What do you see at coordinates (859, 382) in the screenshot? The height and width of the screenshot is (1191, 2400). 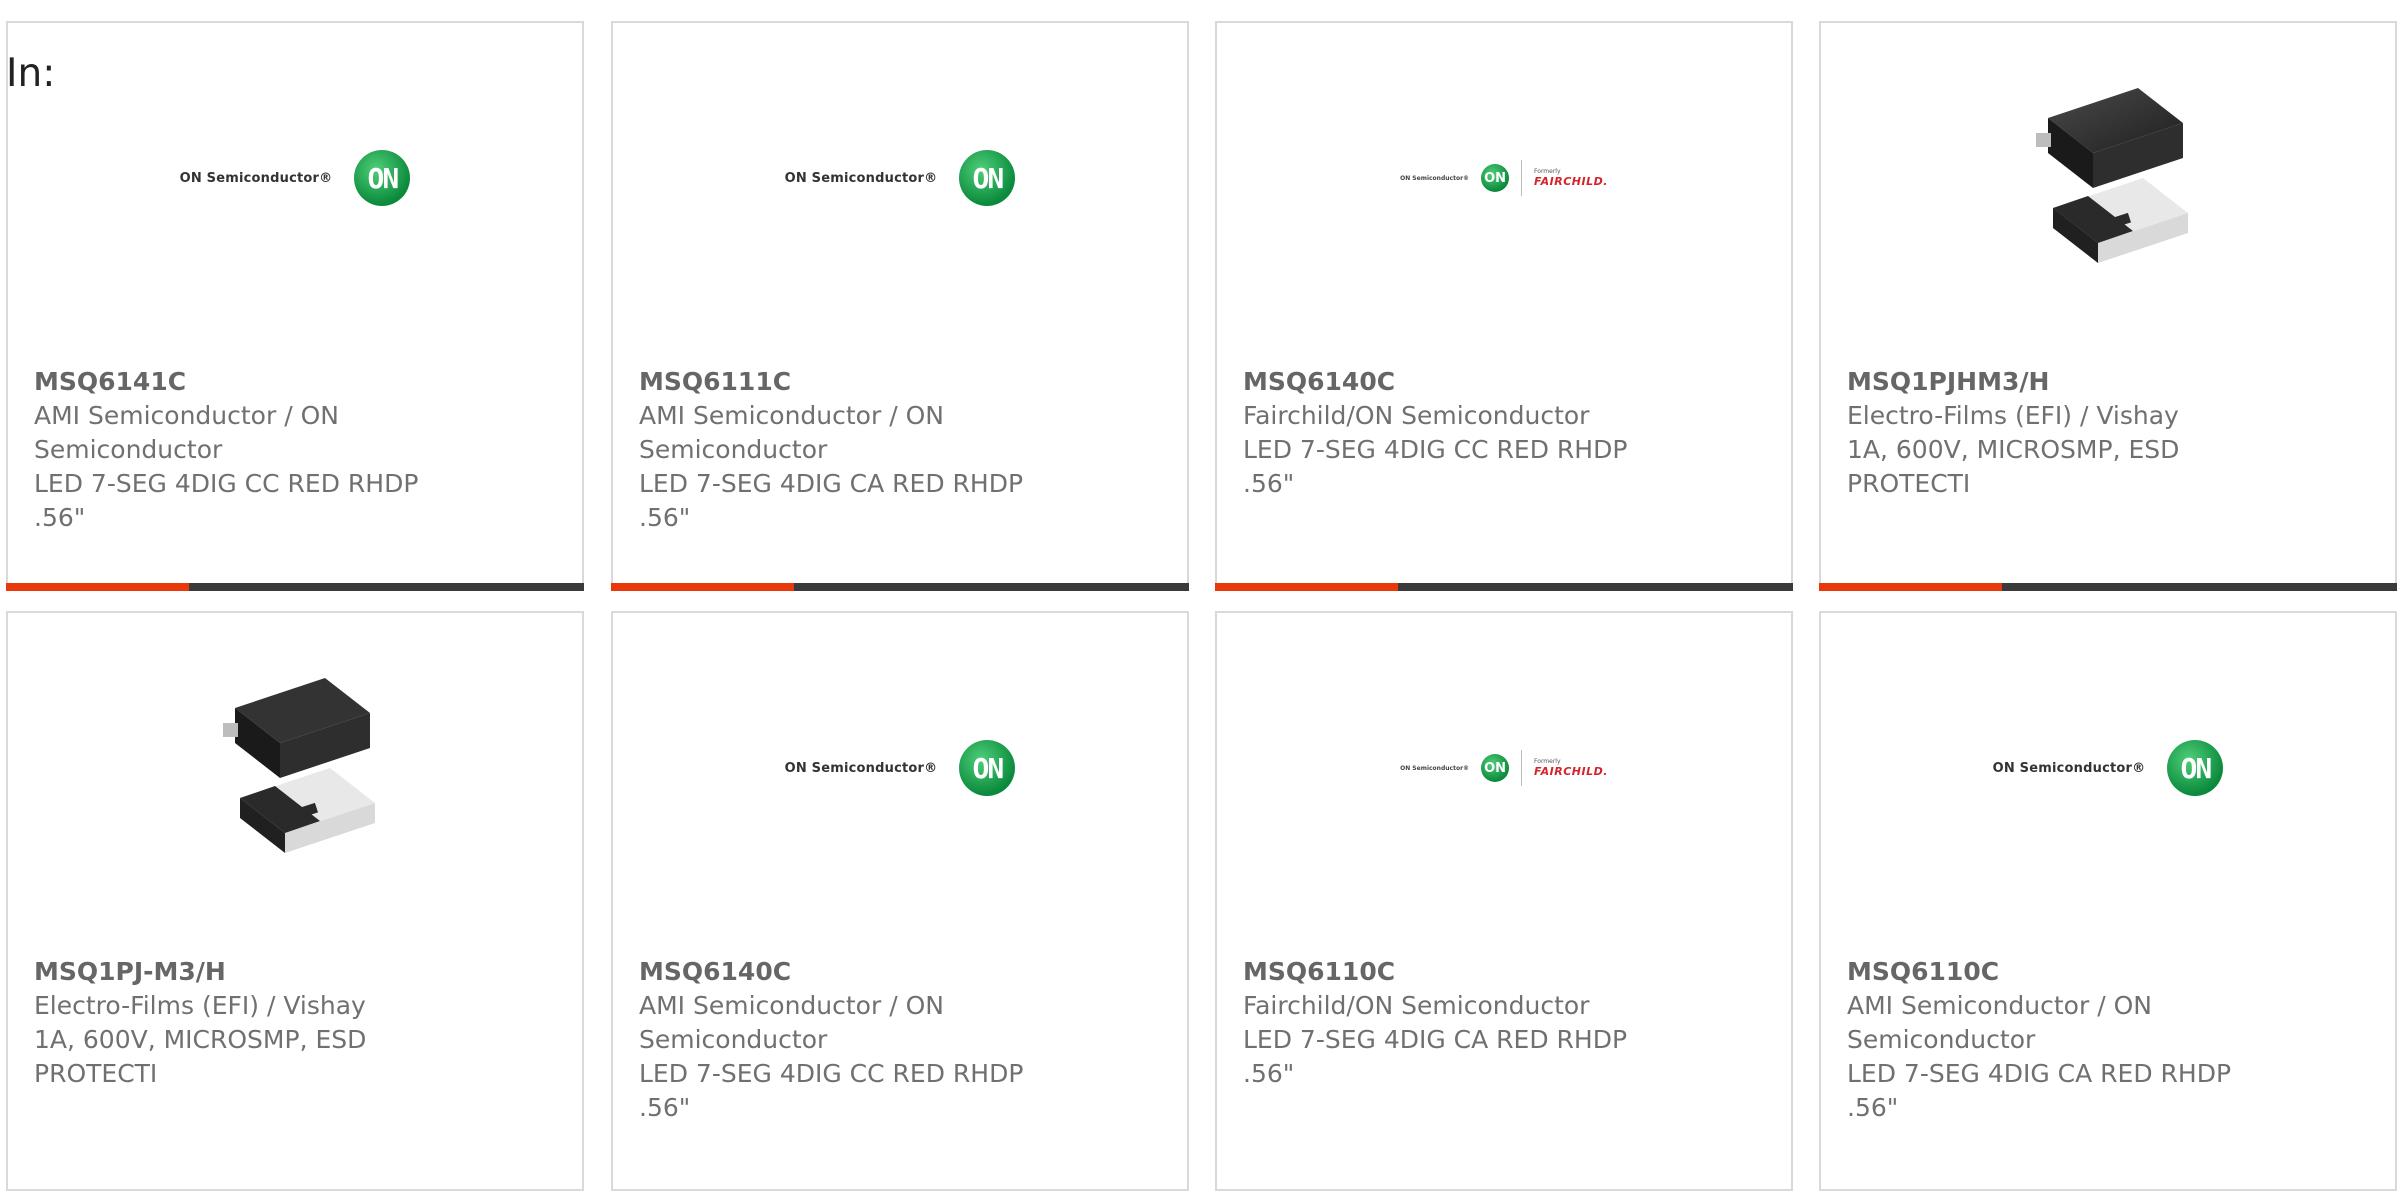 I see `part-number: MSQ6111C` at bounding box center [859, 382].